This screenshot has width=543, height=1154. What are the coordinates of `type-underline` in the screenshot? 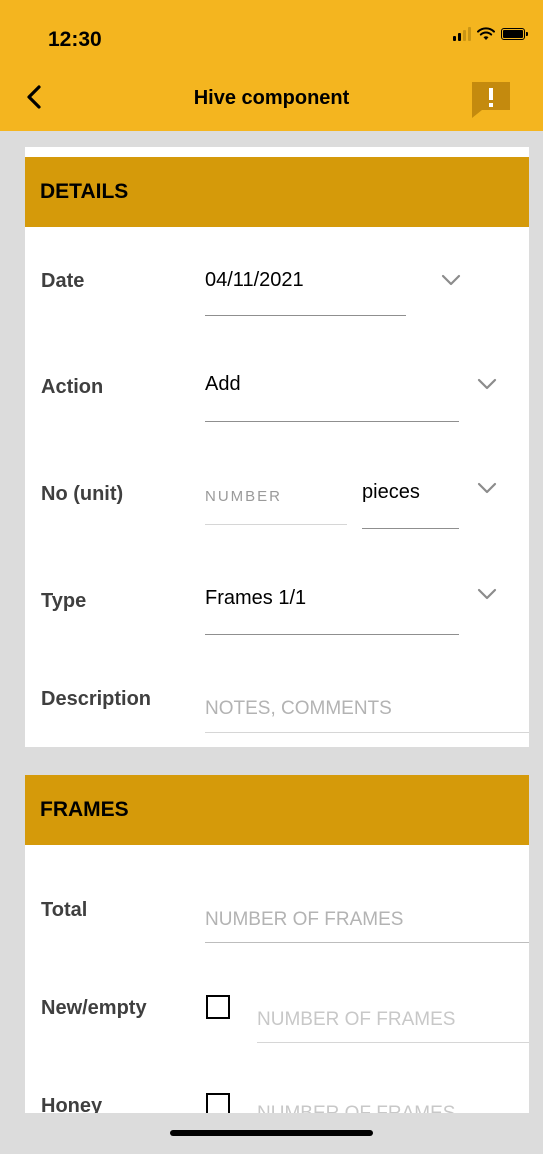 It's located at (332, 634).